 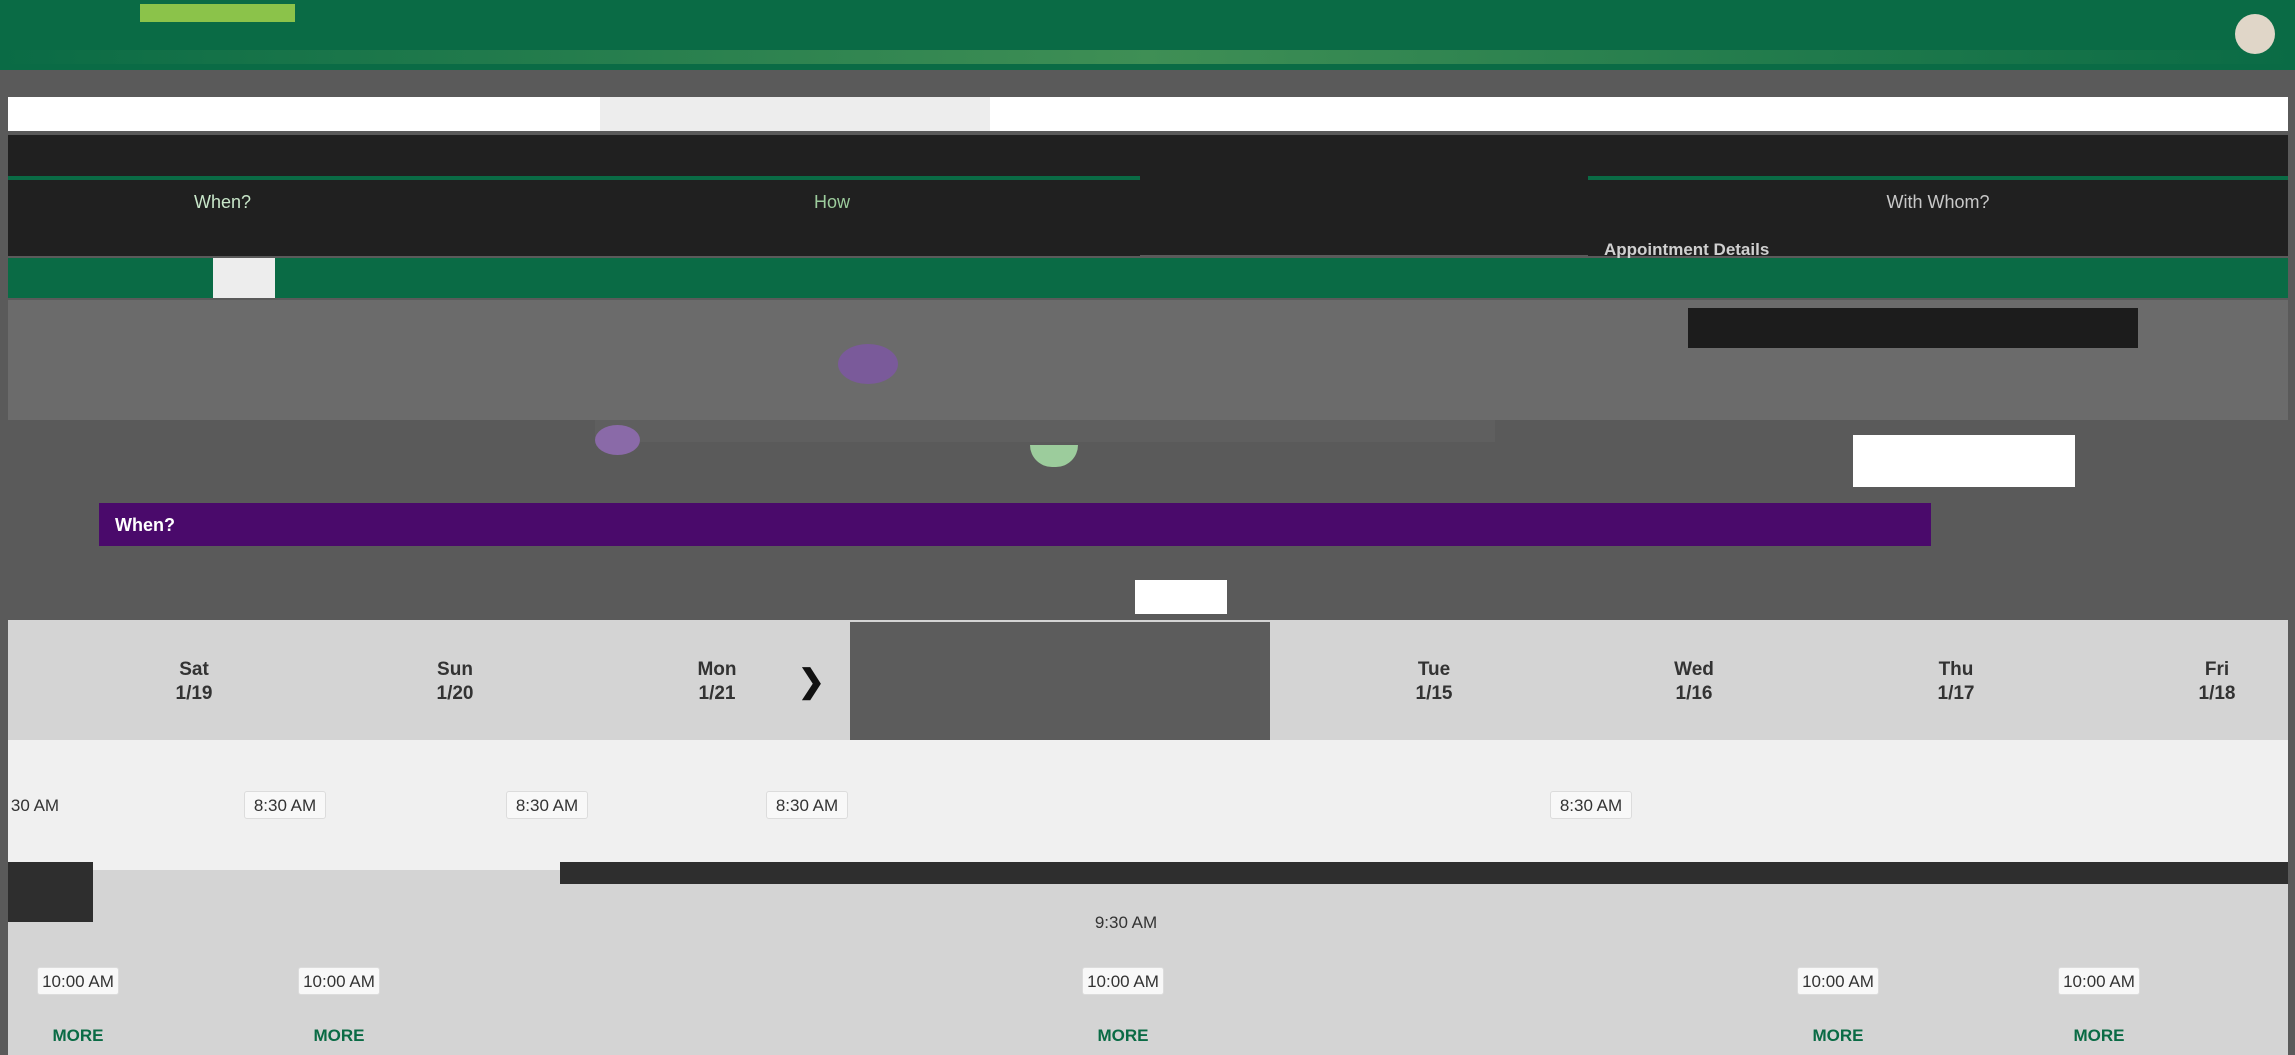 I want to click on day-header-sat: Sat 1/19, so click(x=194, y=682).